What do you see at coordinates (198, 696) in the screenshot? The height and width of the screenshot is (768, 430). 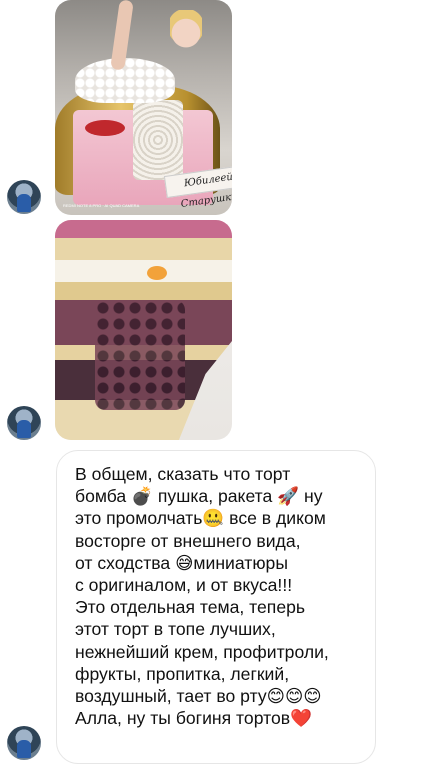 I see `message-line: воздушный, тает во рту😊😊😊` at bounding box center [198, 696].